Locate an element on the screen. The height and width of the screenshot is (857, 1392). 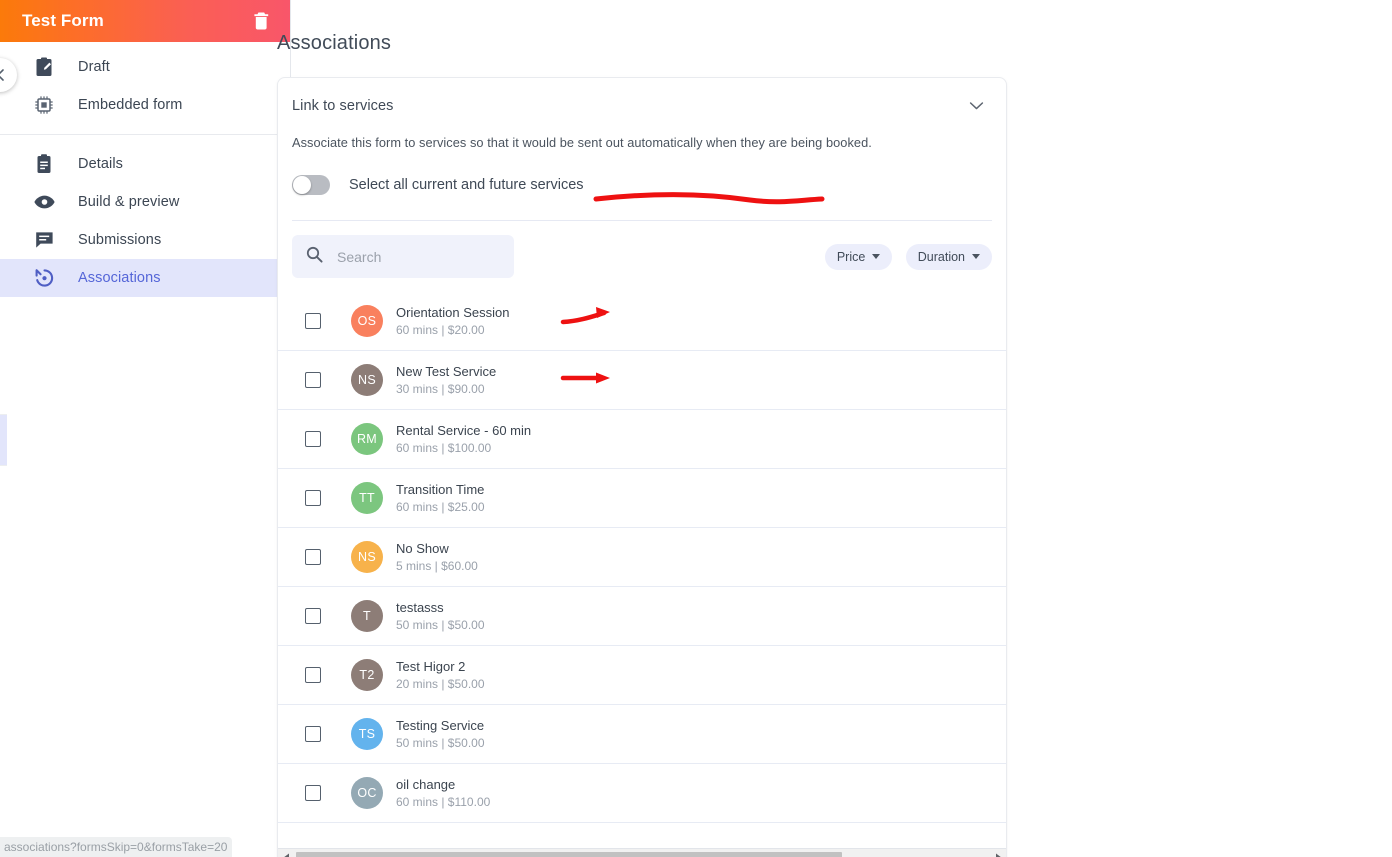
avatar: T2 is located at coordinates (367, 675).